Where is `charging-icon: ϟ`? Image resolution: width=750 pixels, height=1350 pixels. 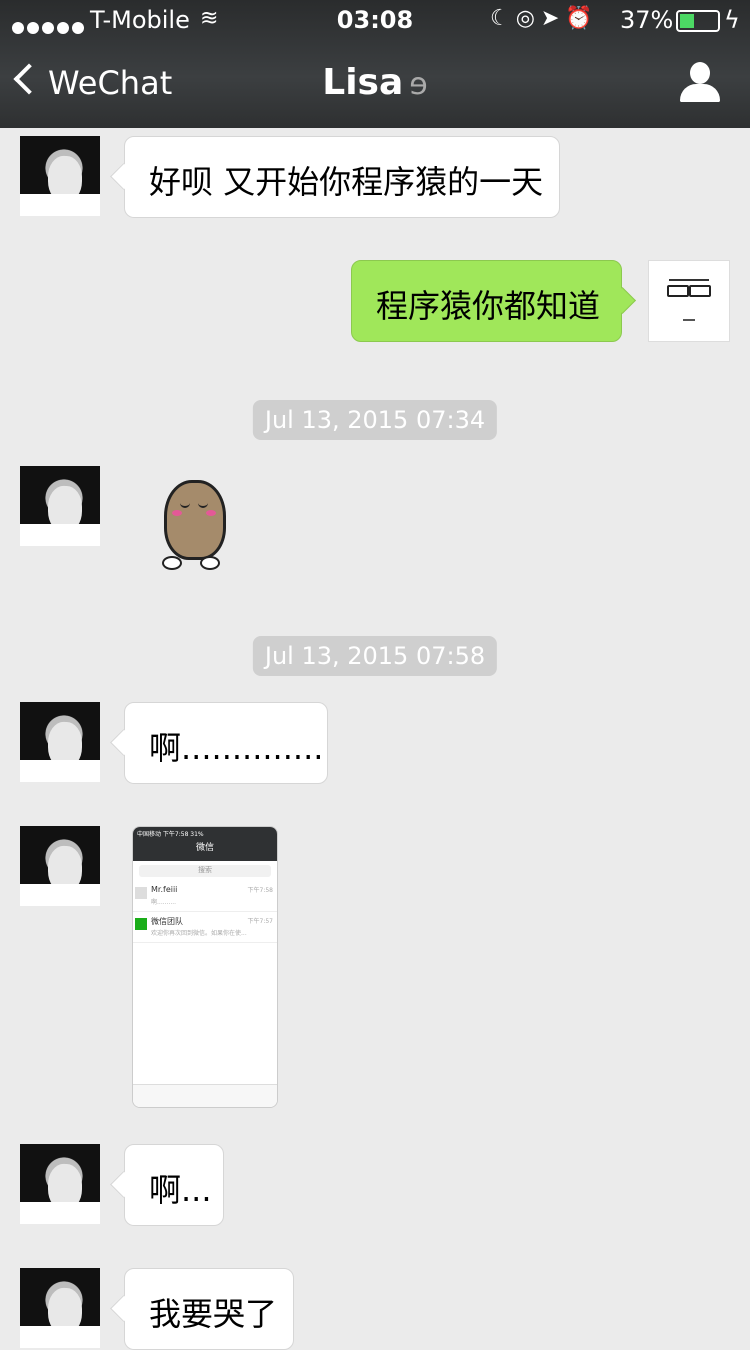
charging-icon: ϟ is located at coordinates (732, 20).